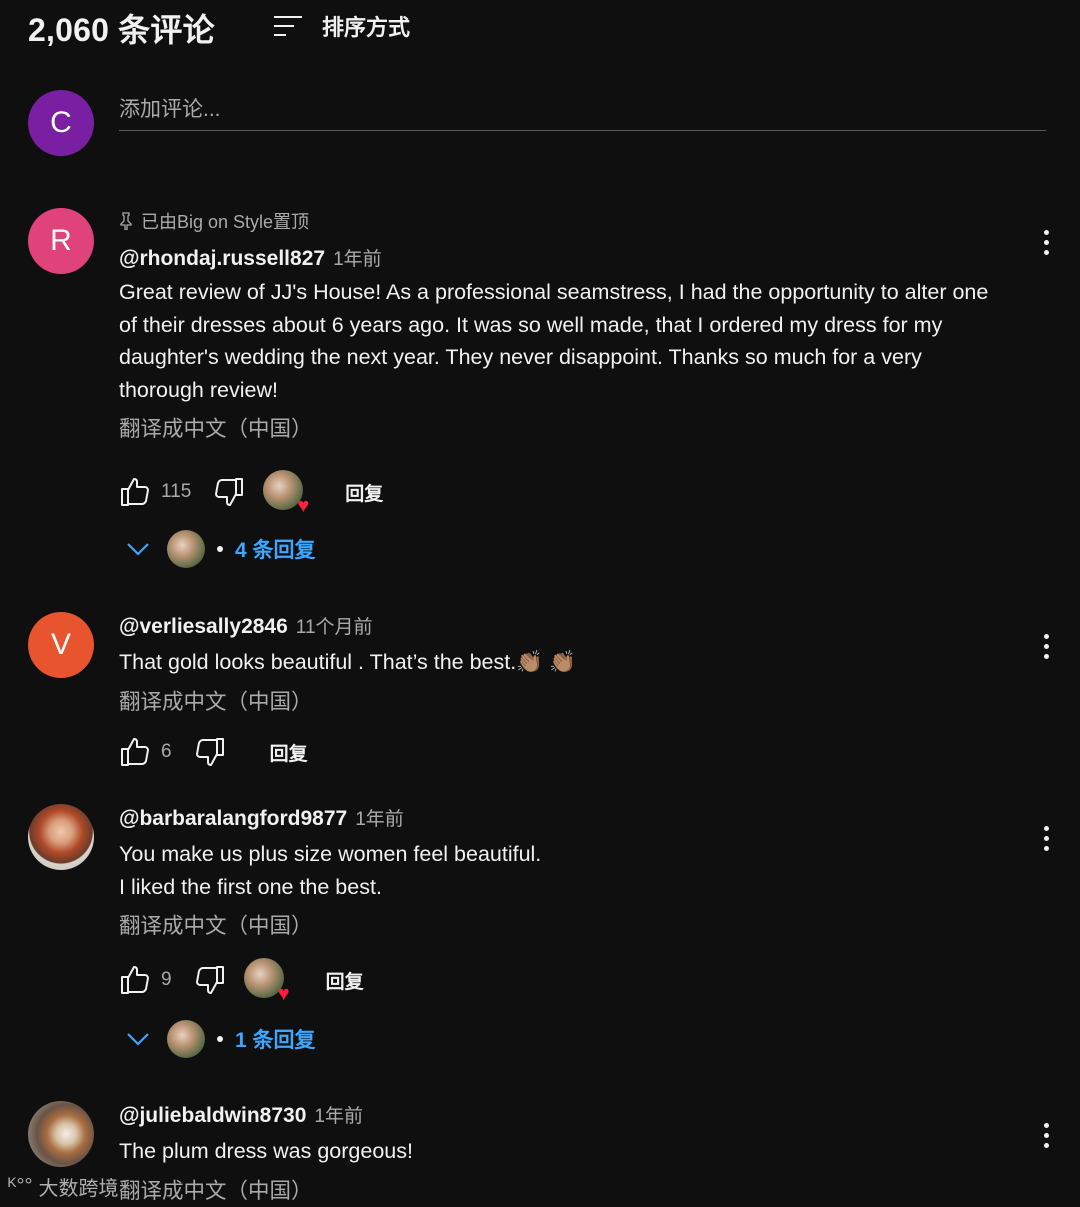 This screenshot has width=1080, height=1207. What do you see at coordinates (126, 221) in the screenshot?
I see `pin-icon` at bounding box center [126, 221].